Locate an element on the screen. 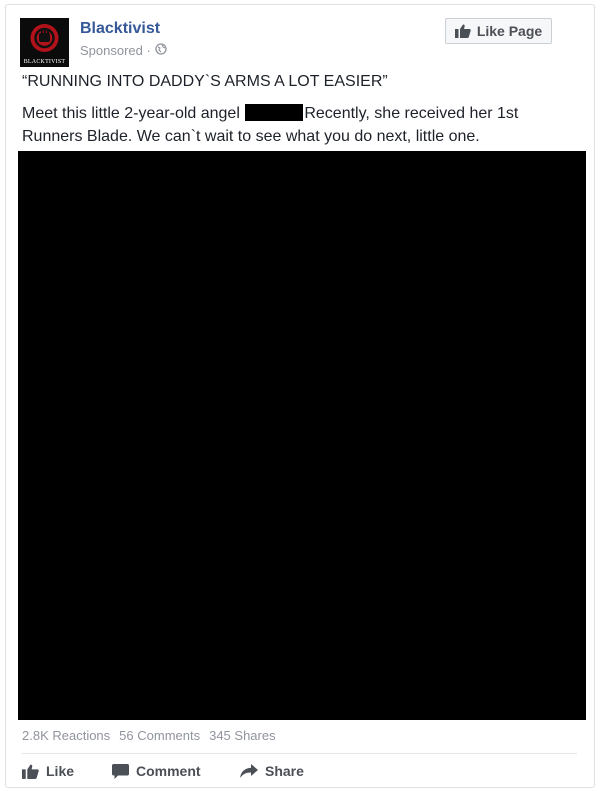 The width and height of the screenshot is (604, 800). like-page-button: Like Page is located at coordinates (498, 31).